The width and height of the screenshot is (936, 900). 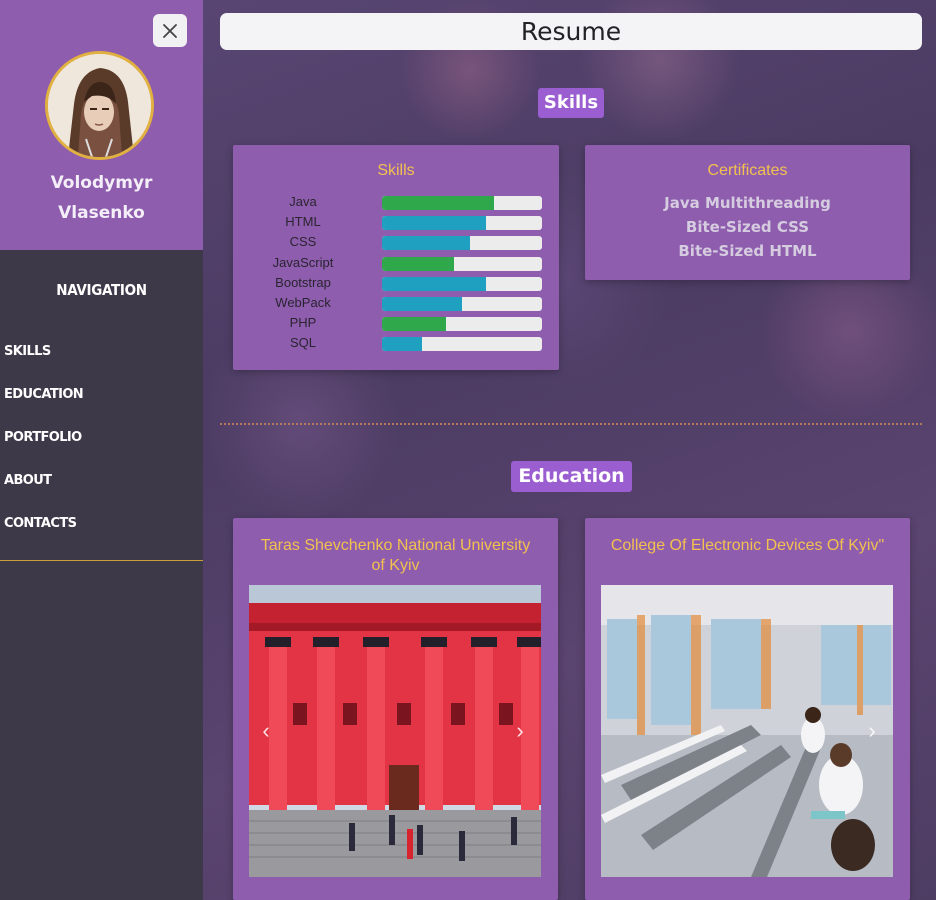 I want to click on skill-row: CSS, so click(x=396, y=243).